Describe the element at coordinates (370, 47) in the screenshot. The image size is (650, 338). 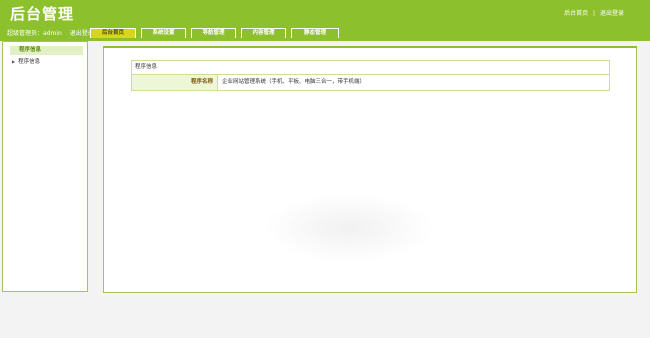
I see `main-top-border` at that location.